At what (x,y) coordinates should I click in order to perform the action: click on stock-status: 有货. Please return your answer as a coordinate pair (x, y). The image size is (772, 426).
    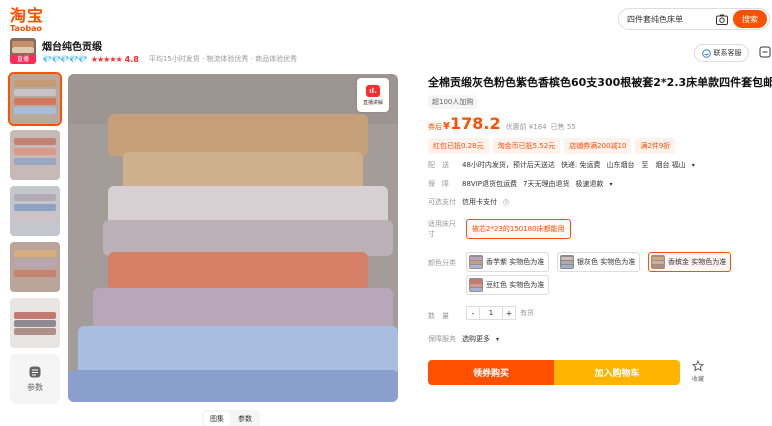
    Looking at the image, I should click on (527, 313).